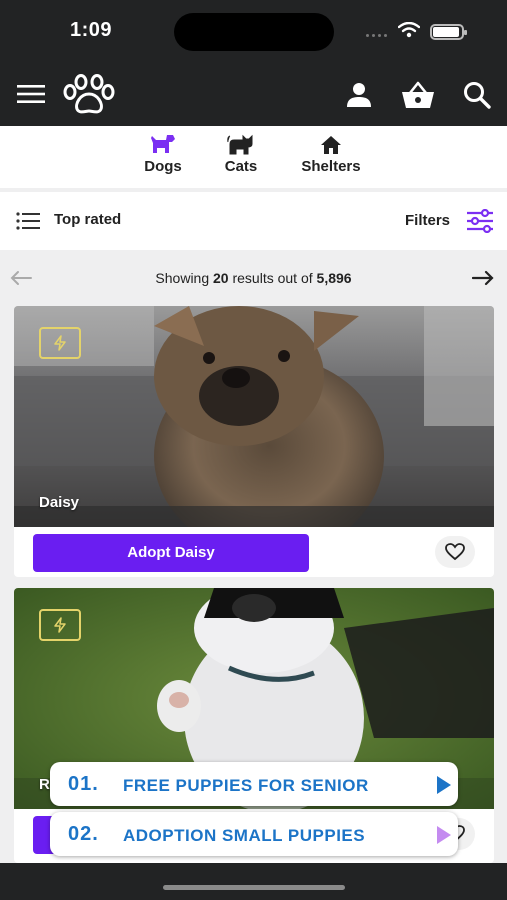 The height and width of the screenshot is (900, 507). What do you see at coordinates (480, 221) in the screenshot?
I see `filters-sliders-icon` at bounding box center [480, 221].